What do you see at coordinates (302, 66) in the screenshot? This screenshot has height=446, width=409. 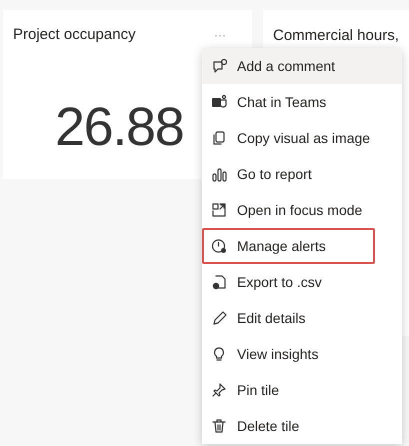 I see `menu-item: Add a comment` at bounding box center [302, 66].